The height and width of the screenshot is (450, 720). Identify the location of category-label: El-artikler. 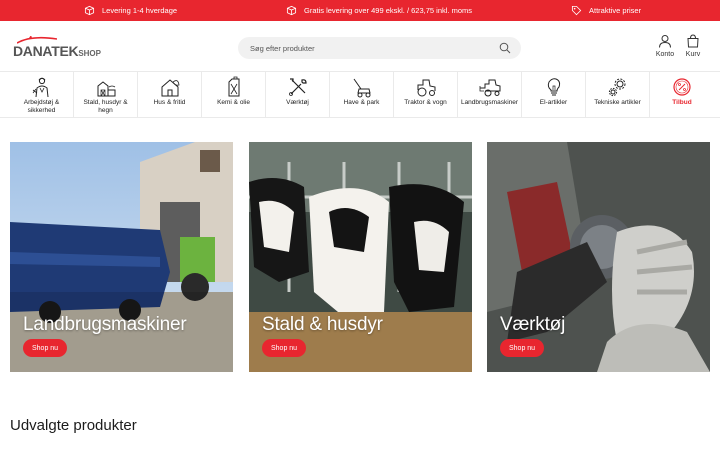
(553, 102).